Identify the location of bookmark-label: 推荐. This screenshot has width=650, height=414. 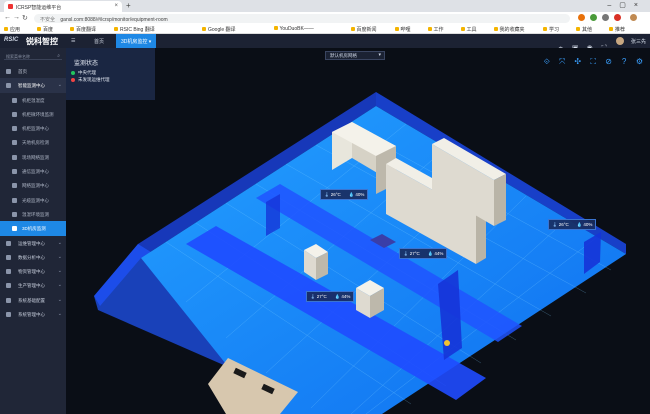
(620, 30).